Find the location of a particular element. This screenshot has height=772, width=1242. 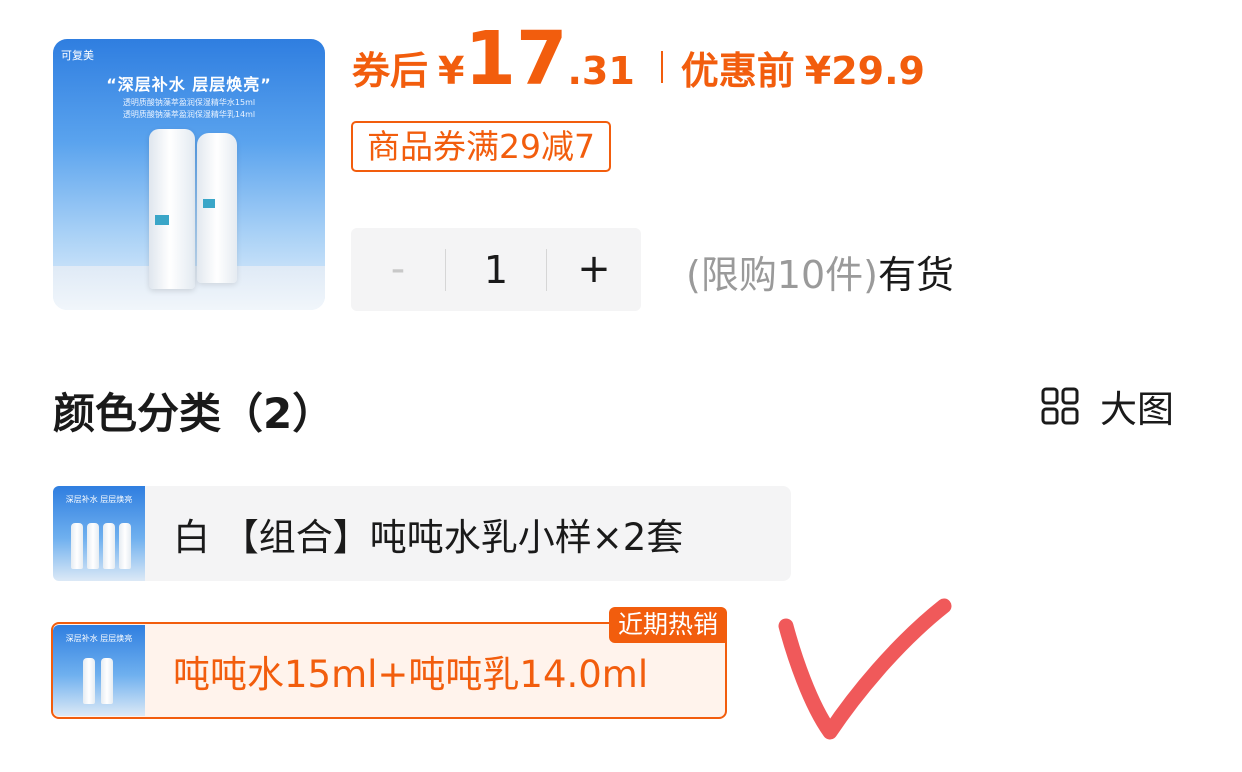

original-price-label: 优惠前 is located at coordinates (737, 71).